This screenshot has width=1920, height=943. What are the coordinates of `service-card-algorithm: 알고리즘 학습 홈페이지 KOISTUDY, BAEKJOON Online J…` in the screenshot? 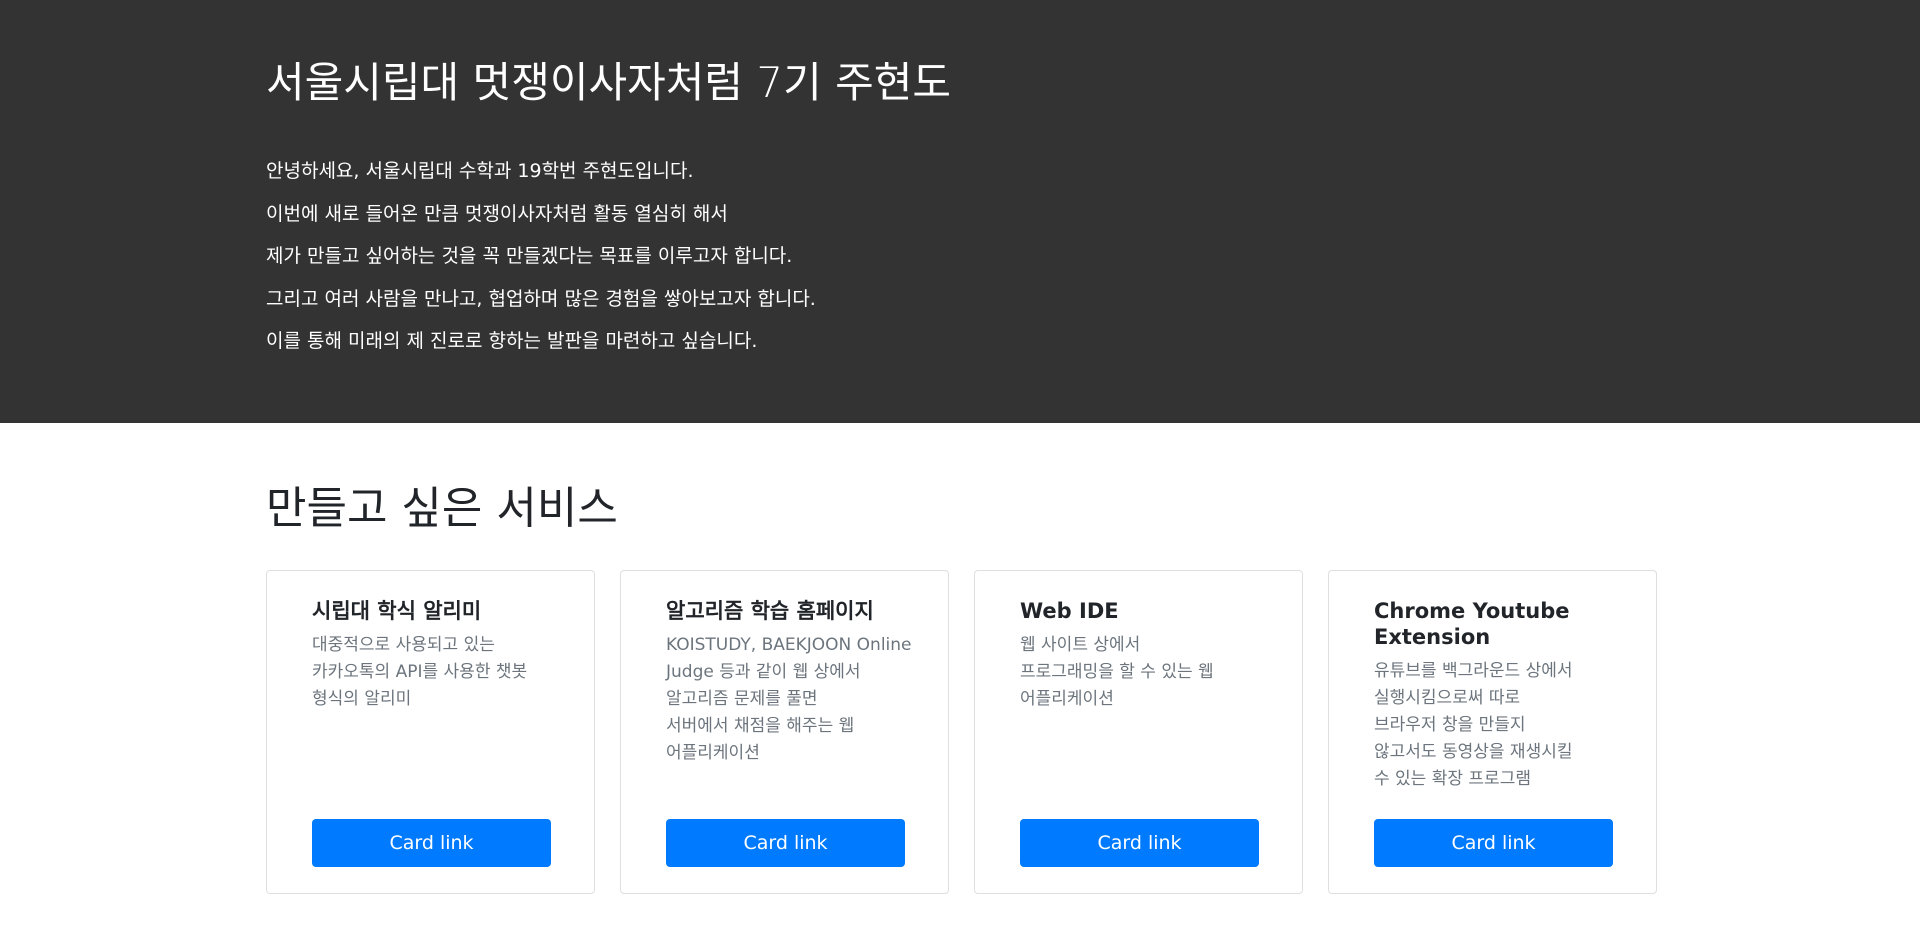 It's located at (784, 732).